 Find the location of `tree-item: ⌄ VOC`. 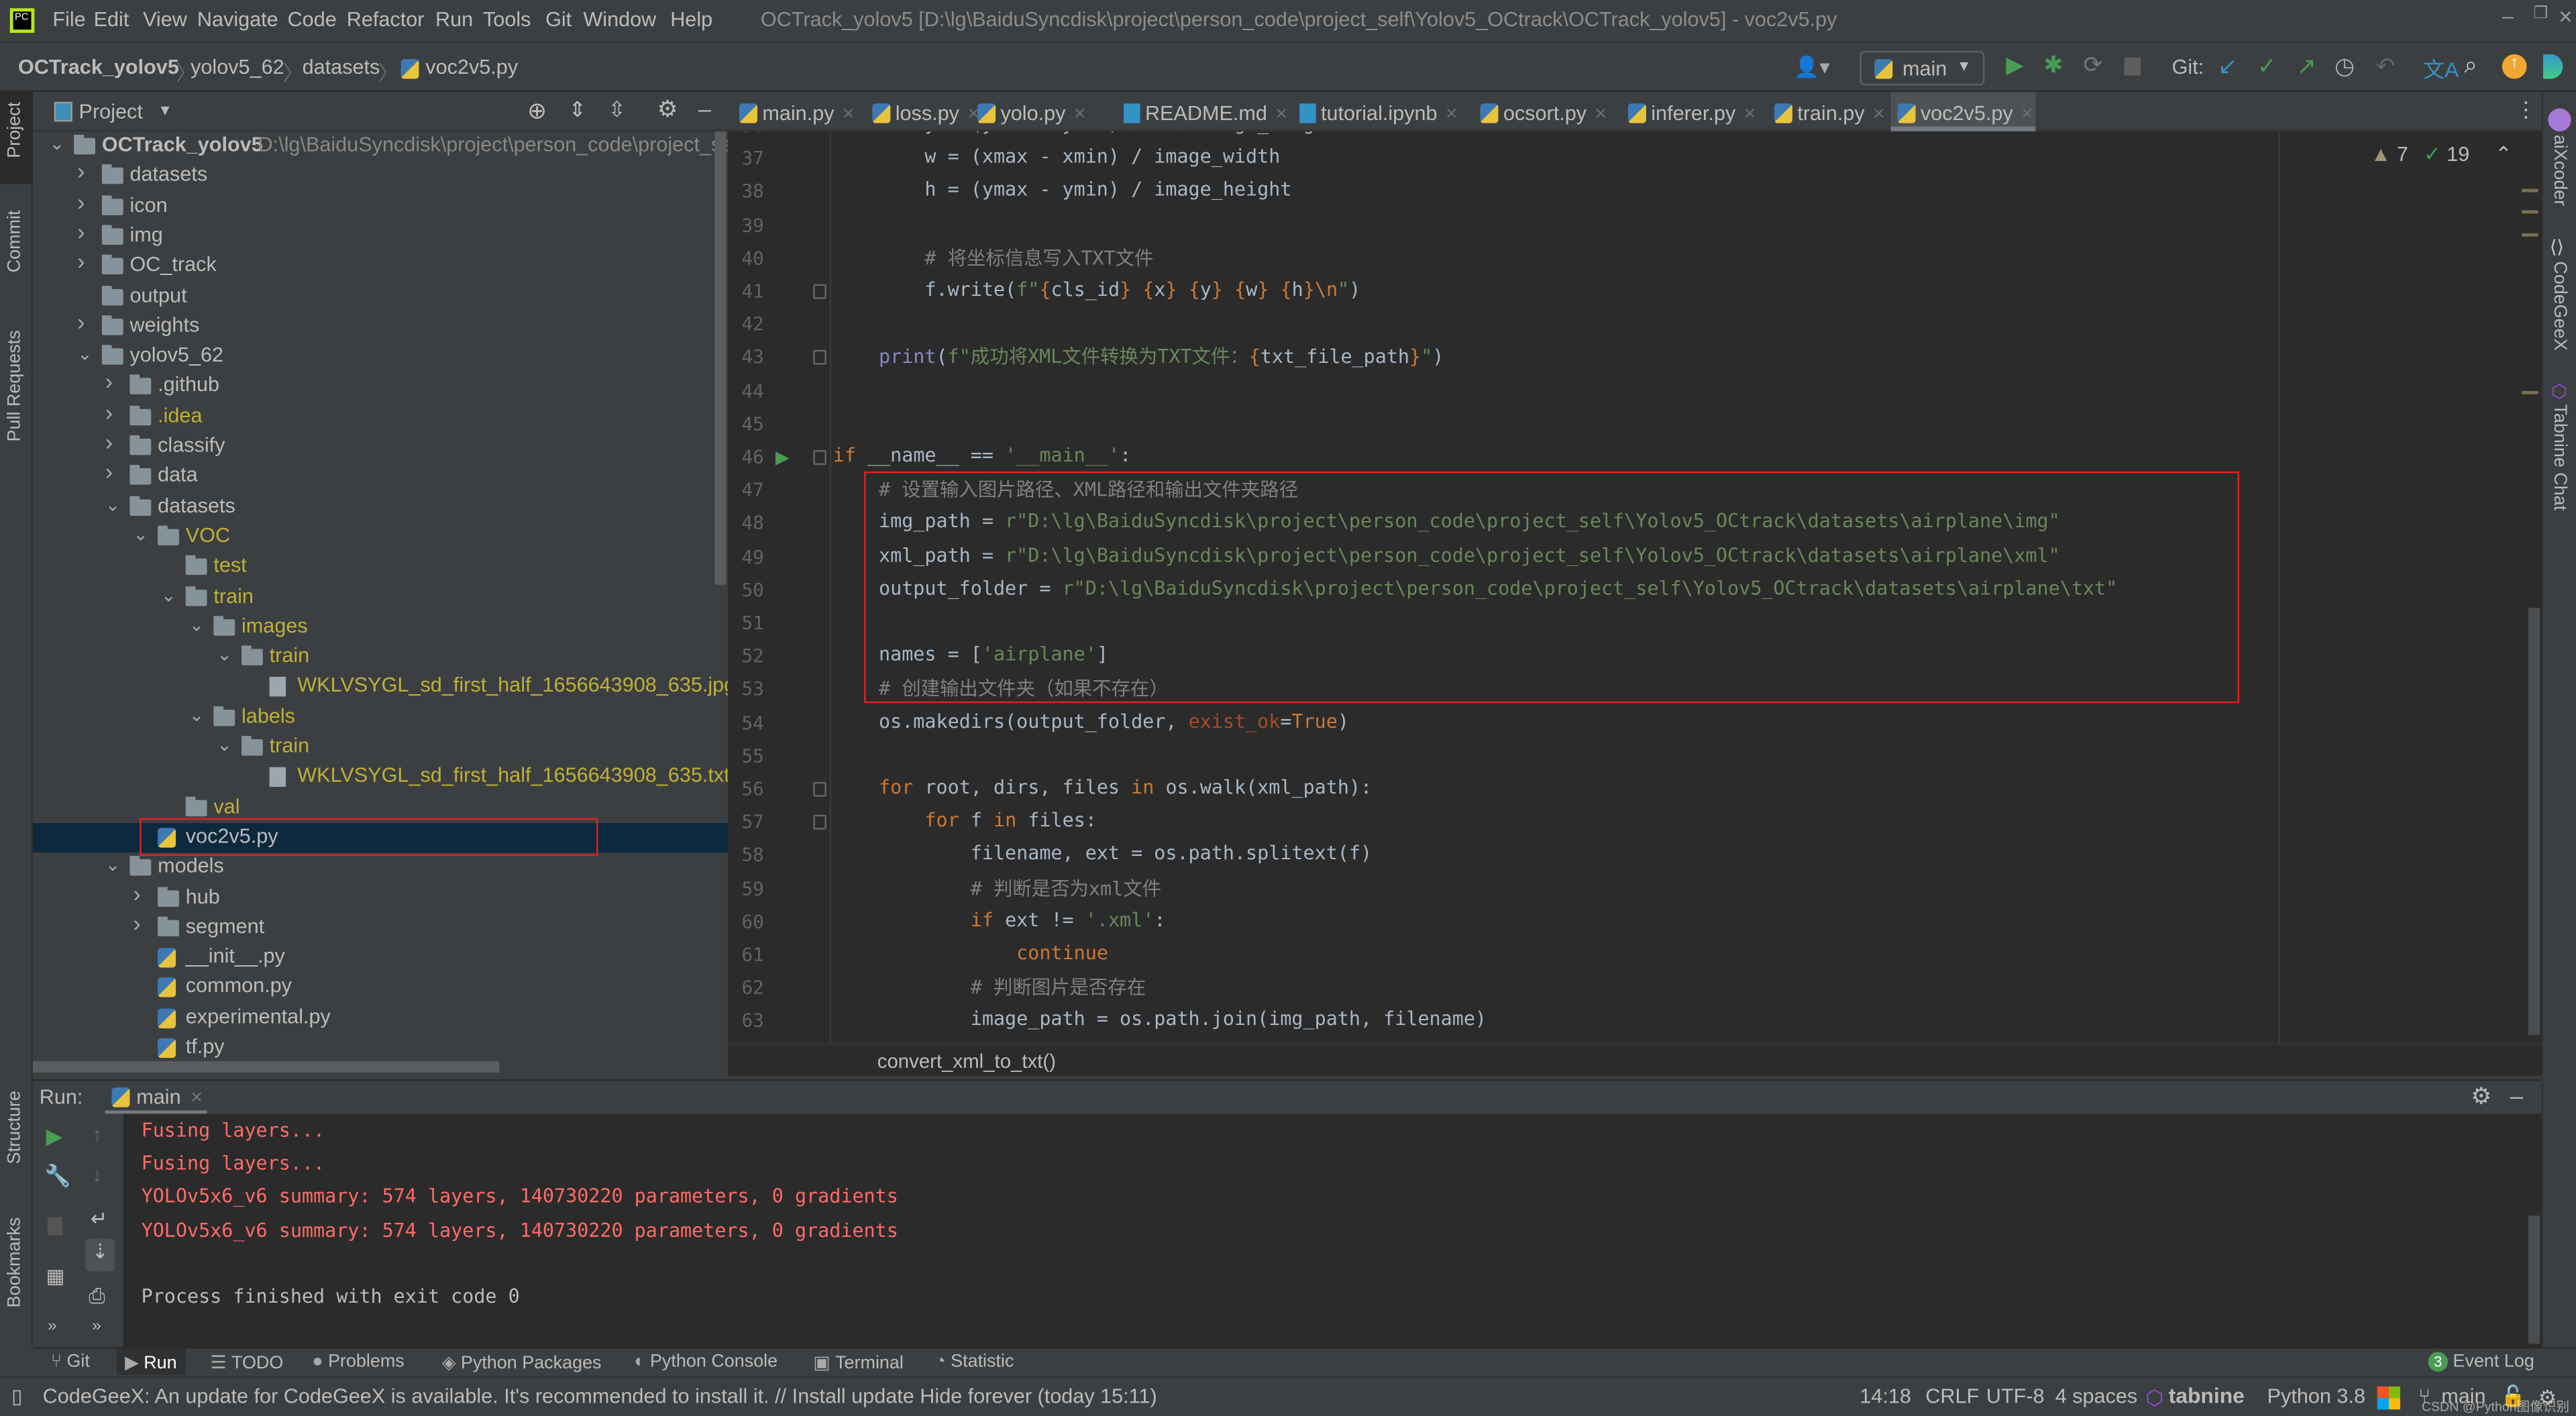

tree-item: ⌄ VOC is located at coordinates (380, 538).